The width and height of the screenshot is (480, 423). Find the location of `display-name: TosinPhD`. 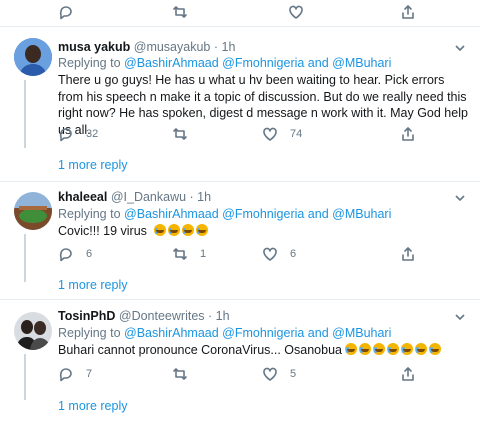

display-name: TosinPhD is located at coordinates (86, 316).